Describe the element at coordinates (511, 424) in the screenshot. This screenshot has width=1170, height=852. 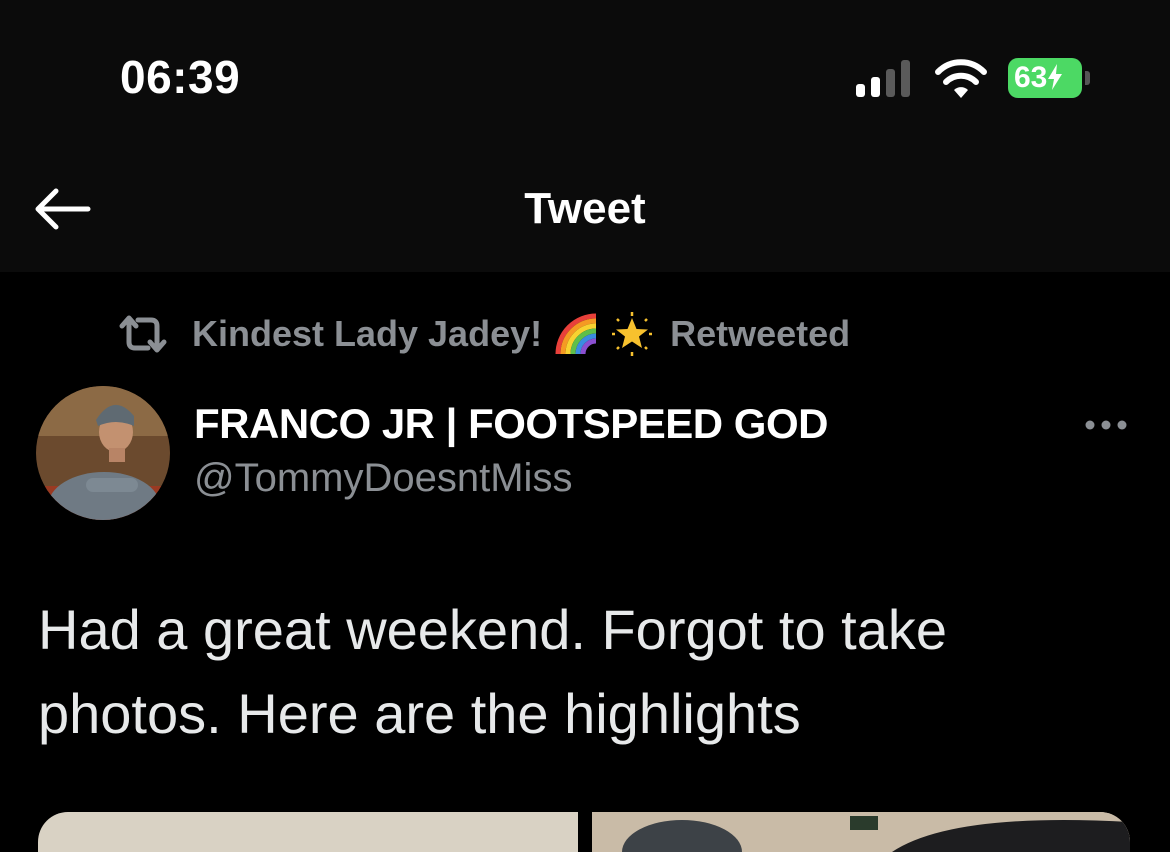
I see `author-name: FRANCO JR | FOOTSPEED GOD` at that location.